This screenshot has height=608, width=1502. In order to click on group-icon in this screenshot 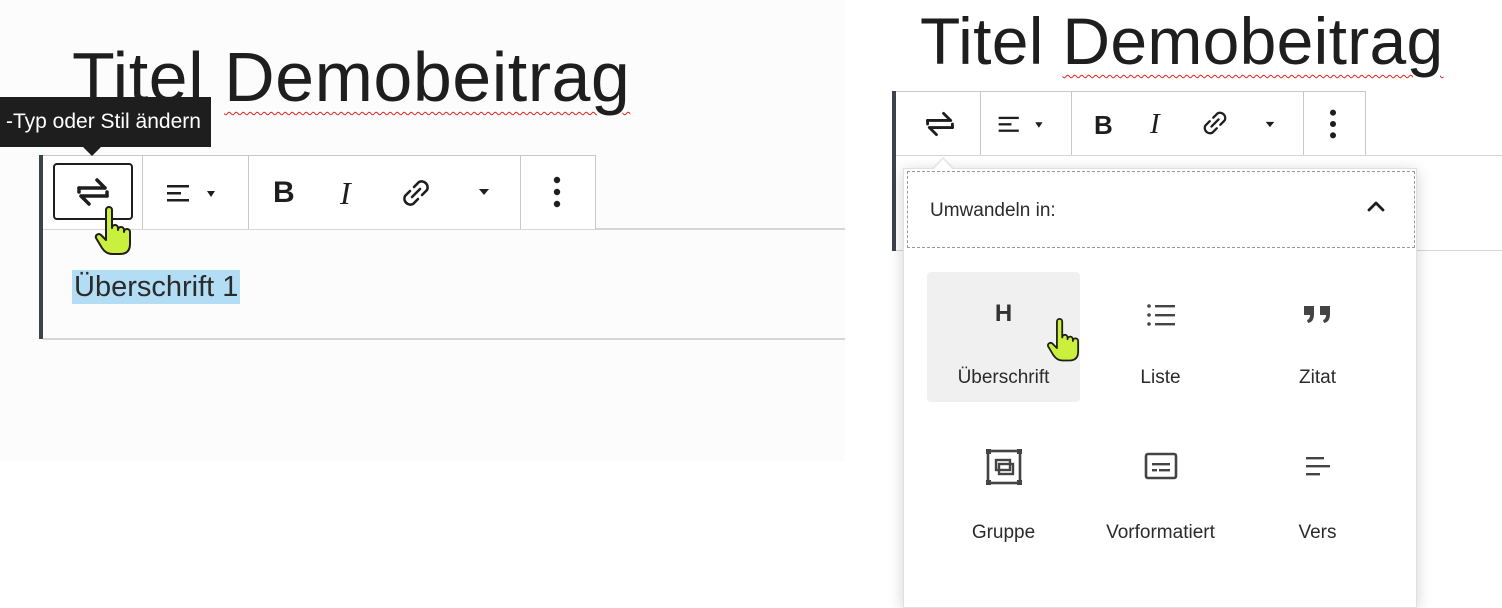, I will do `click(1003, 467)`.